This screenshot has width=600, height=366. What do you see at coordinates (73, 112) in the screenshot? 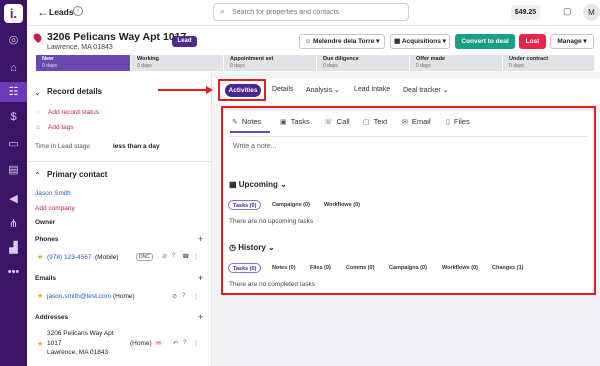
I see `add-record-status-link: Add record status` at bounding box center [73, 112].